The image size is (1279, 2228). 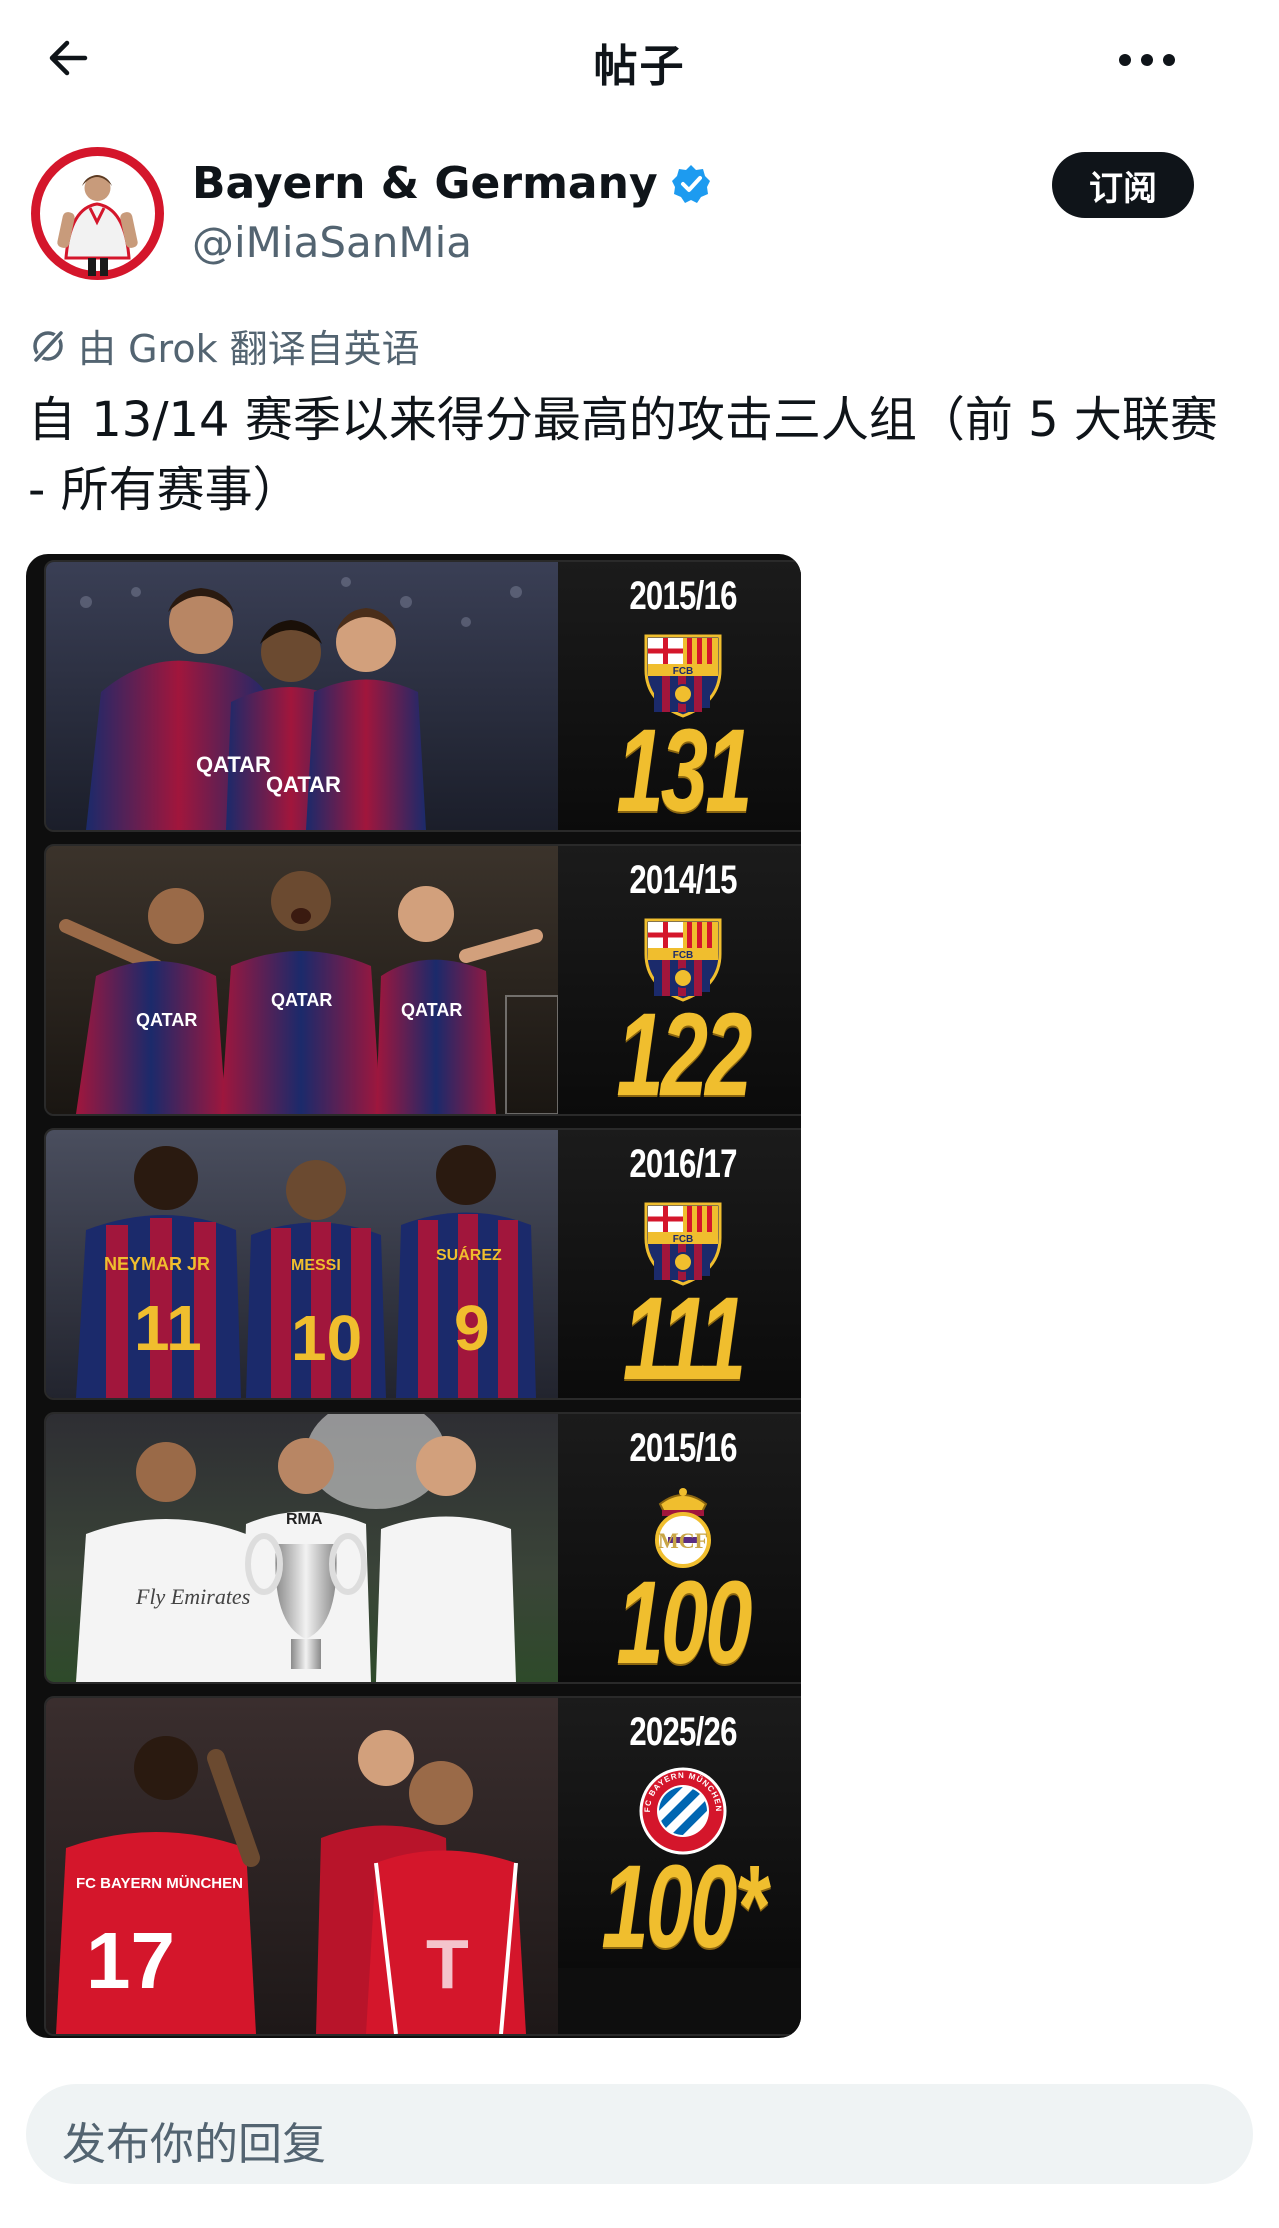 What do you see at coordinates (159, 1883) in the screenshot?
I see `shirt-text: FC BAYERN MÜNCHEN` at bounding box center [159, 1883].